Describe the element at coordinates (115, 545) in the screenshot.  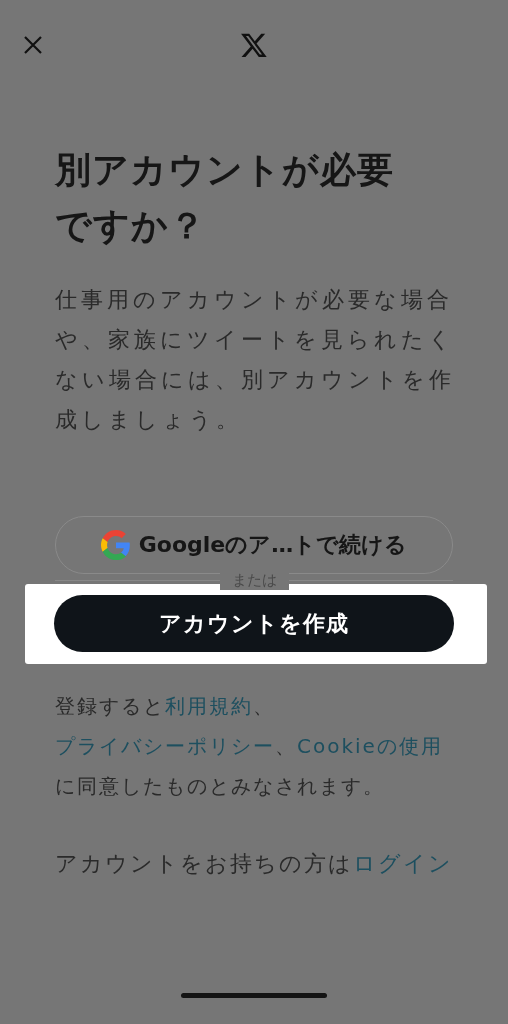
I see `google-g-icon` at that location.